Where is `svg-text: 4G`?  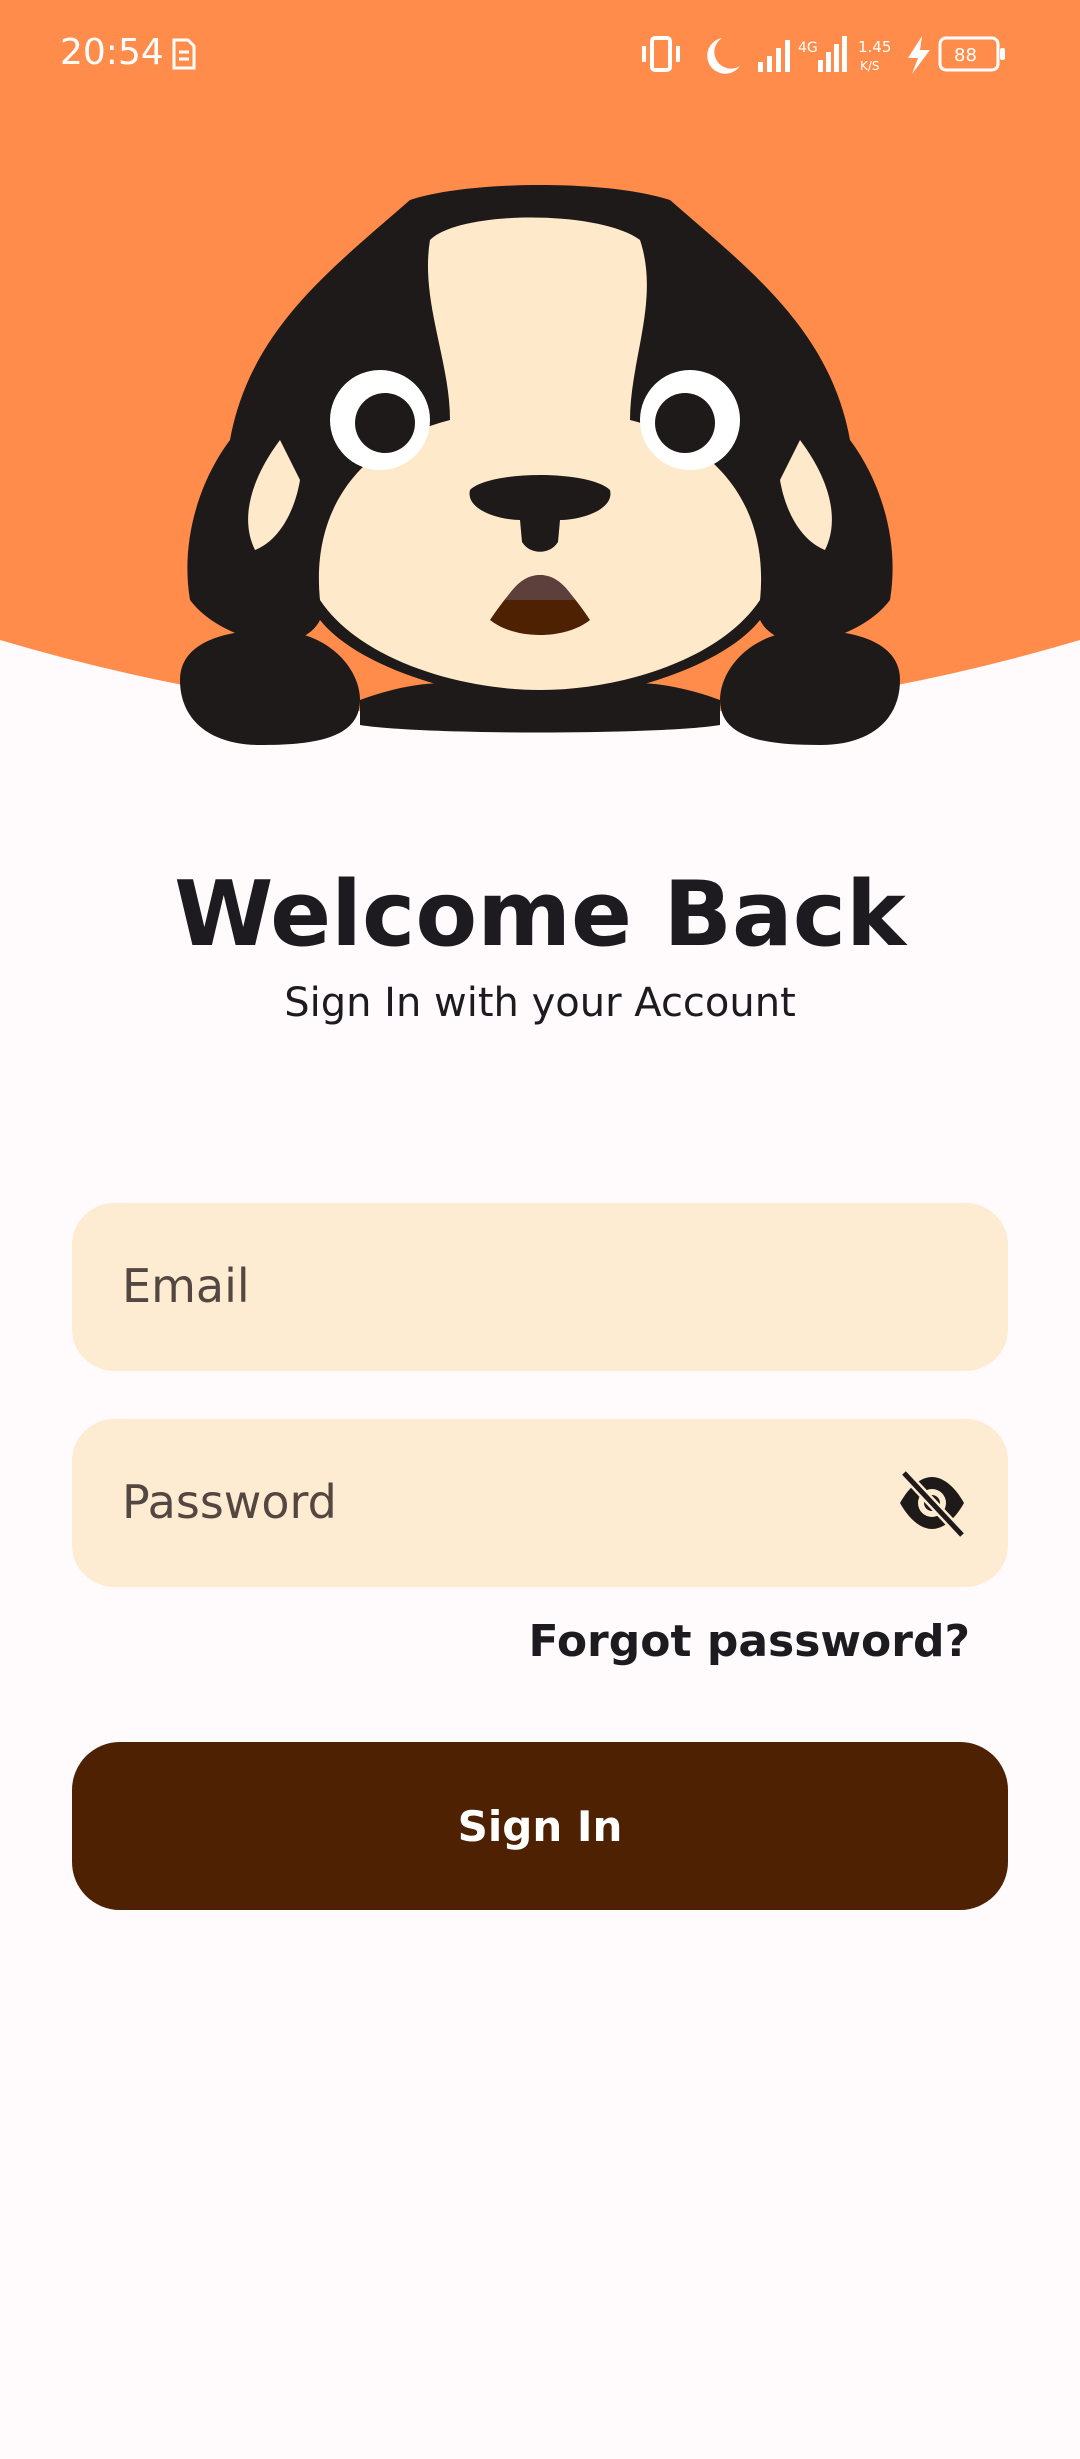
svg-text: 4G is located at coordinates (808, 48).